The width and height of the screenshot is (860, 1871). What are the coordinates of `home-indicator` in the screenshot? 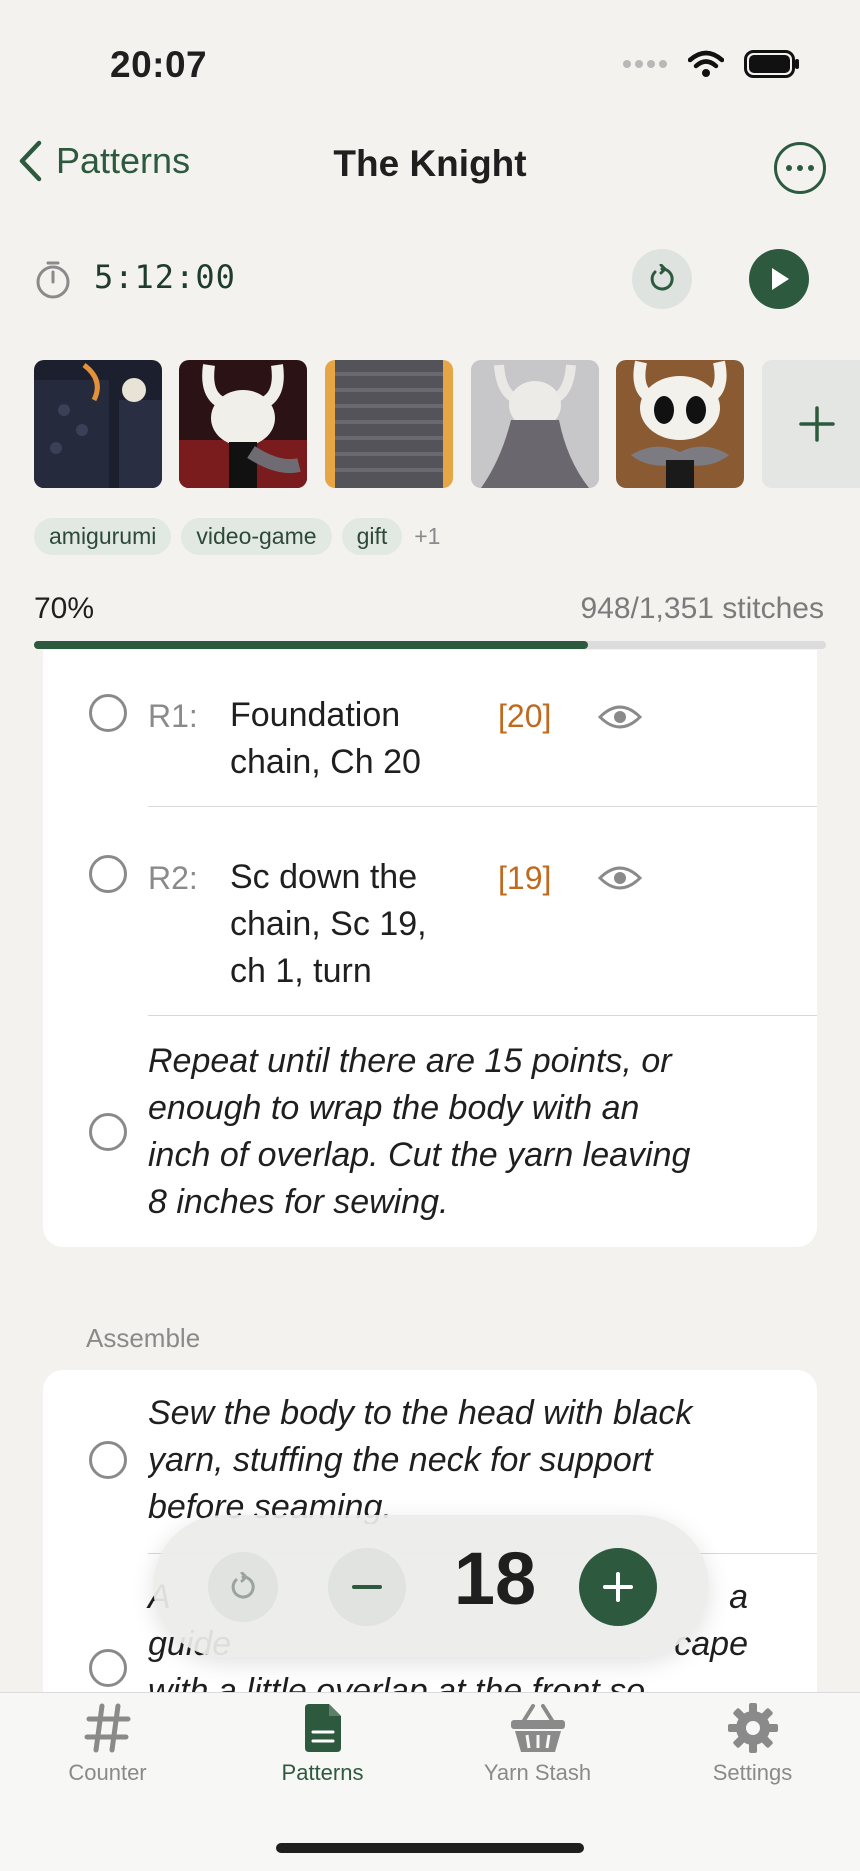 It's located at (430, 1848).